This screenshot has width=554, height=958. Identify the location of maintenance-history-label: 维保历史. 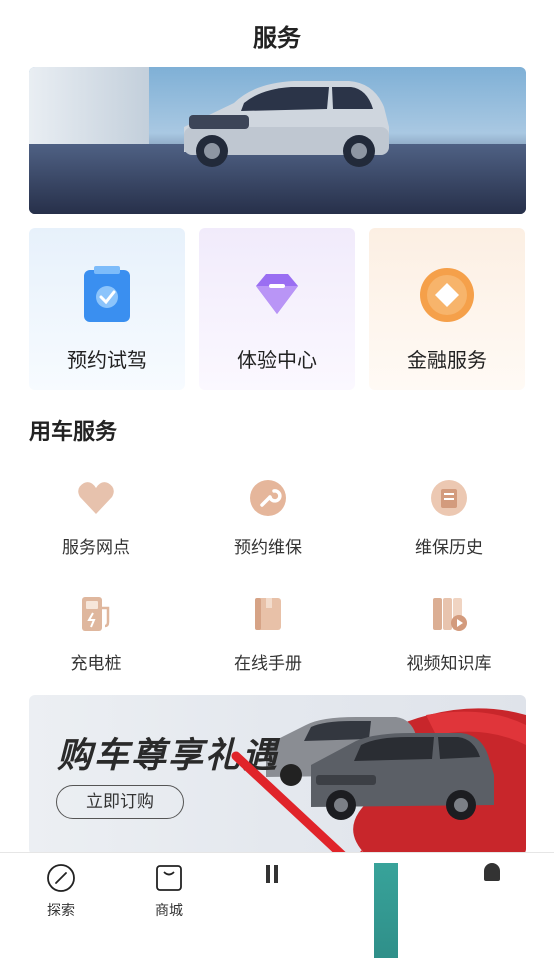
(449, 547).